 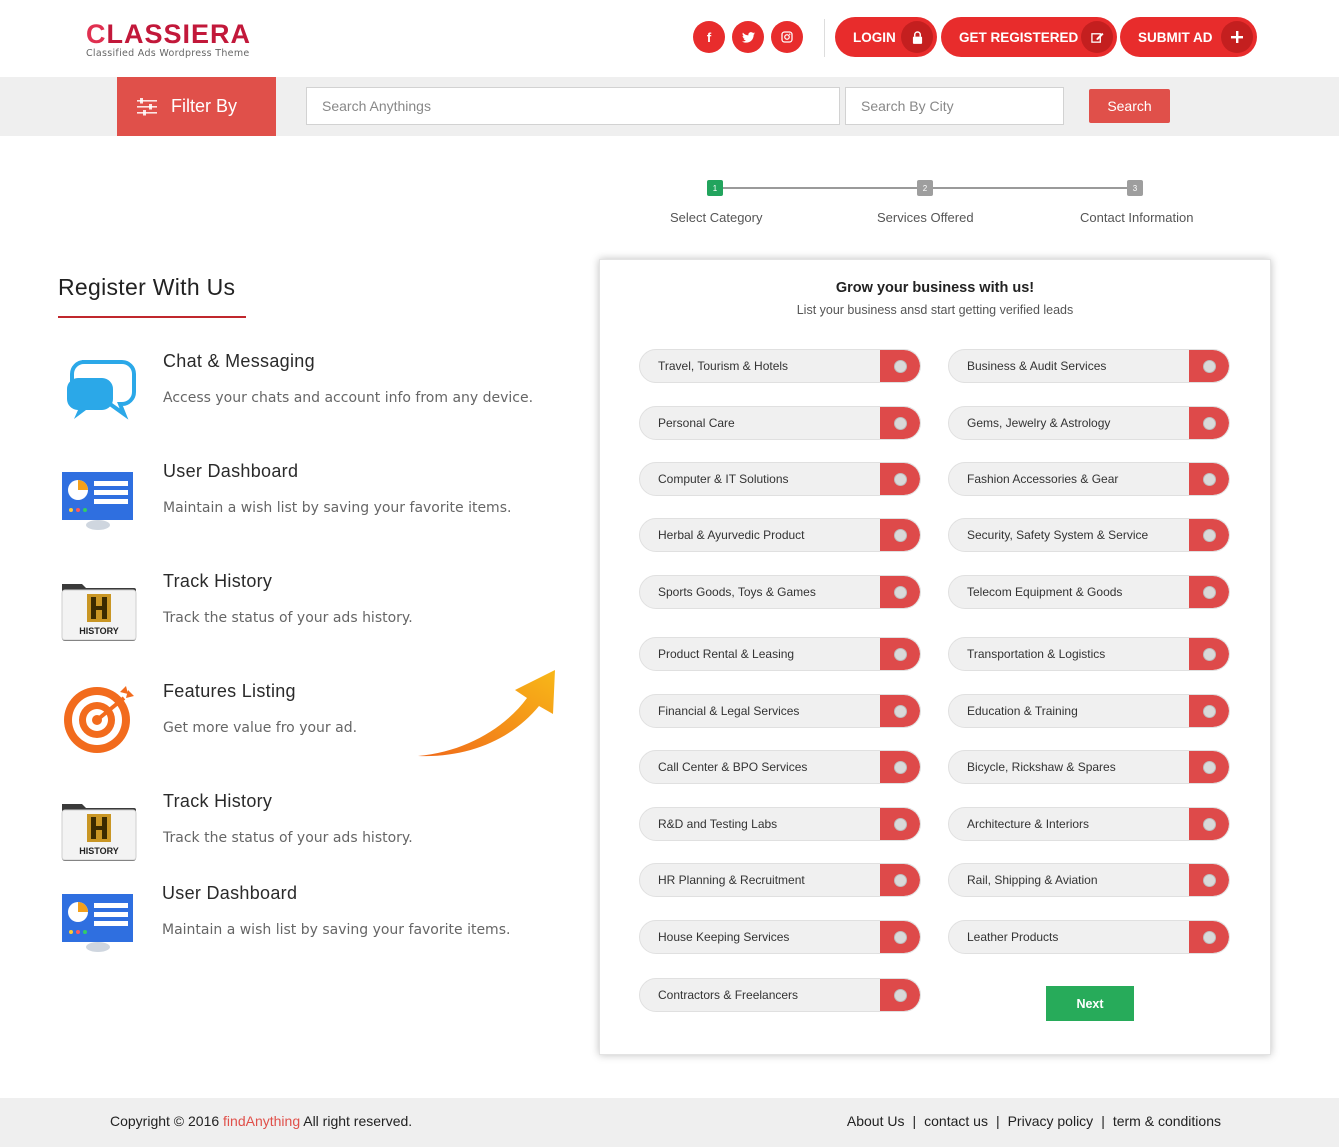 I want to click on privacy-policy-link: Privacy policy, so click(x=1051, y=1121).